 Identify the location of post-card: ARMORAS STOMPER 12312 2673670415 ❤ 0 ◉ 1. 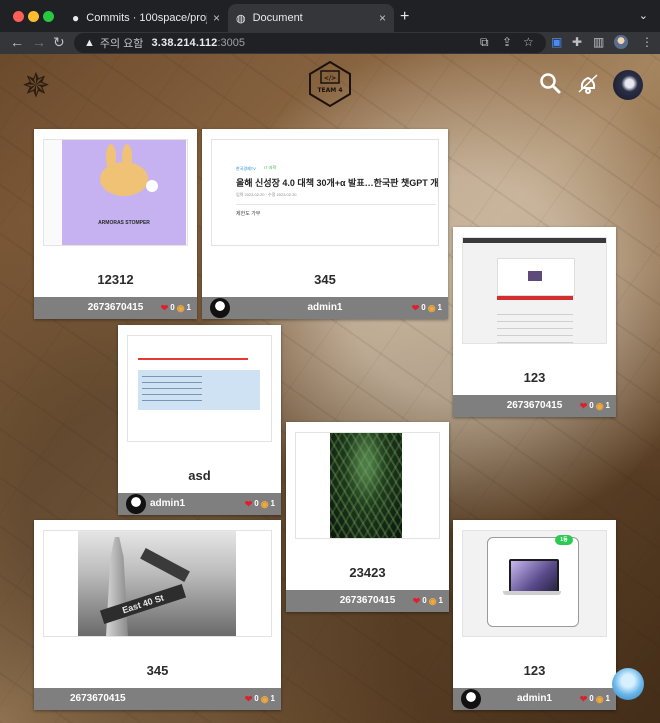
(115, 224).